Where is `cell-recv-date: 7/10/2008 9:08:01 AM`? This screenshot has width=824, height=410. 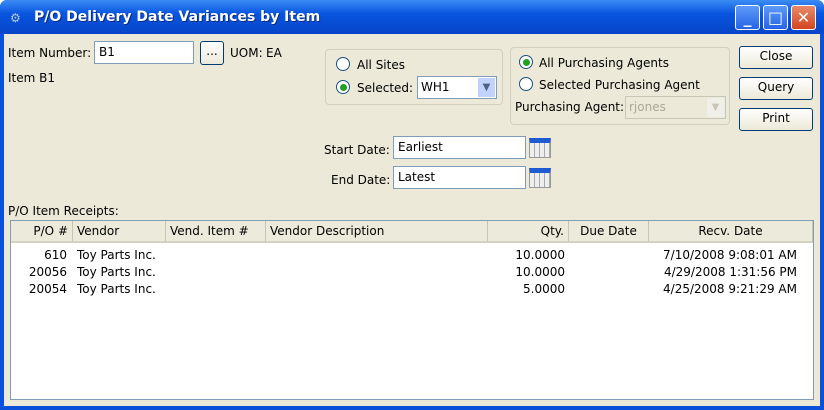 cell-recv-date: 7/10/2008 9:08:01 AM is located at coordinates (730, 255).